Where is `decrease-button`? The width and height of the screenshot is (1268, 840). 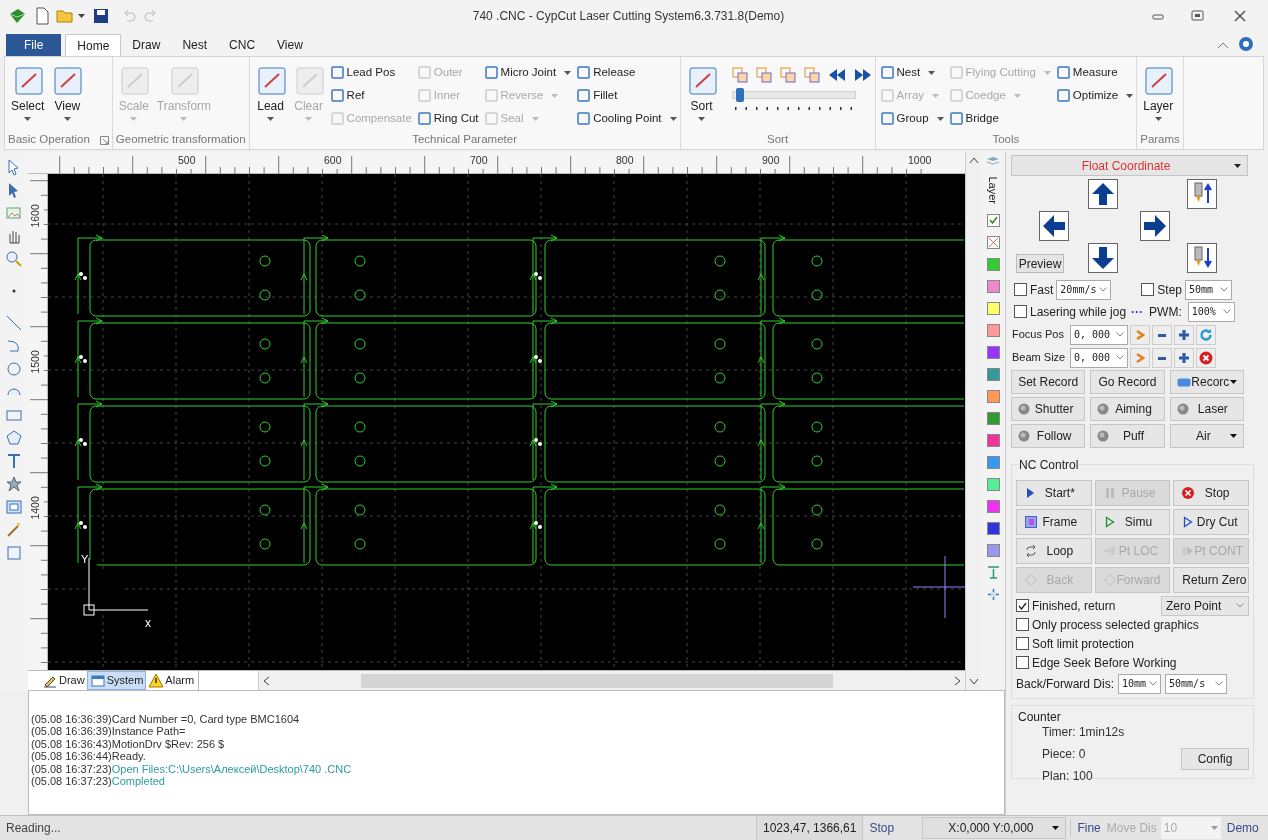
decrease-button is located at coordinates (1162, 357).